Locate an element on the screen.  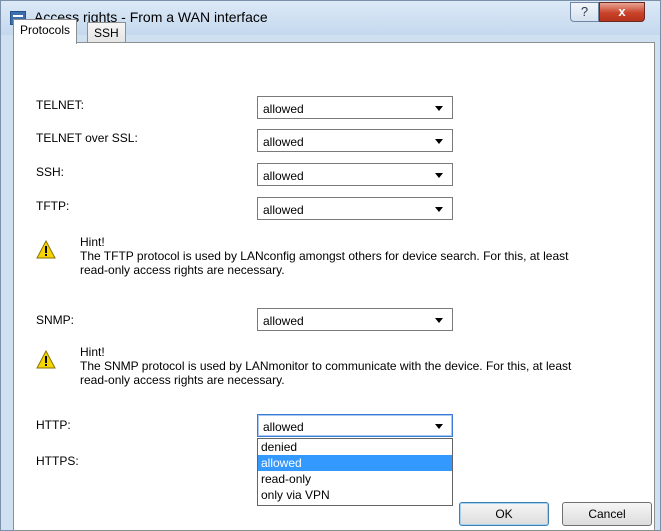
tab-ssh: SSH is located at coordinates (106, 33).